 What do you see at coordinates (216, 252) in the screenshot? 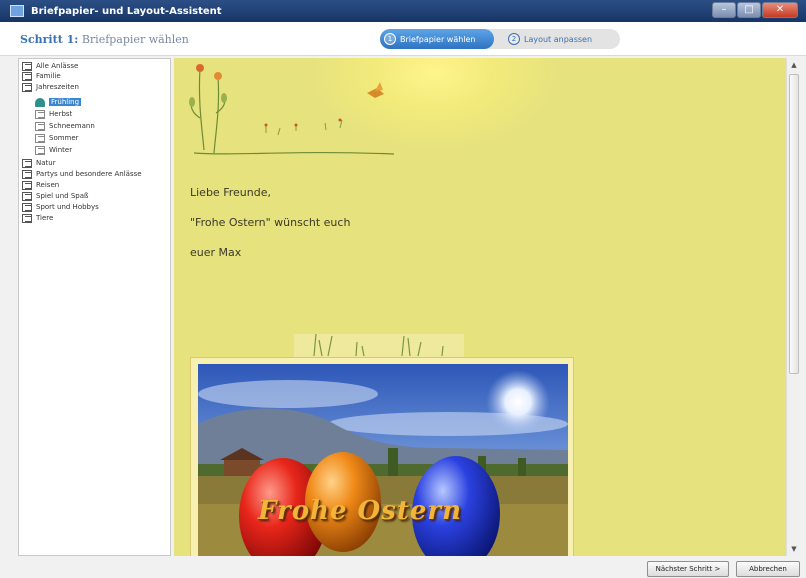
I see `letter-signature: euer Max` at bounding box center [216, 252].